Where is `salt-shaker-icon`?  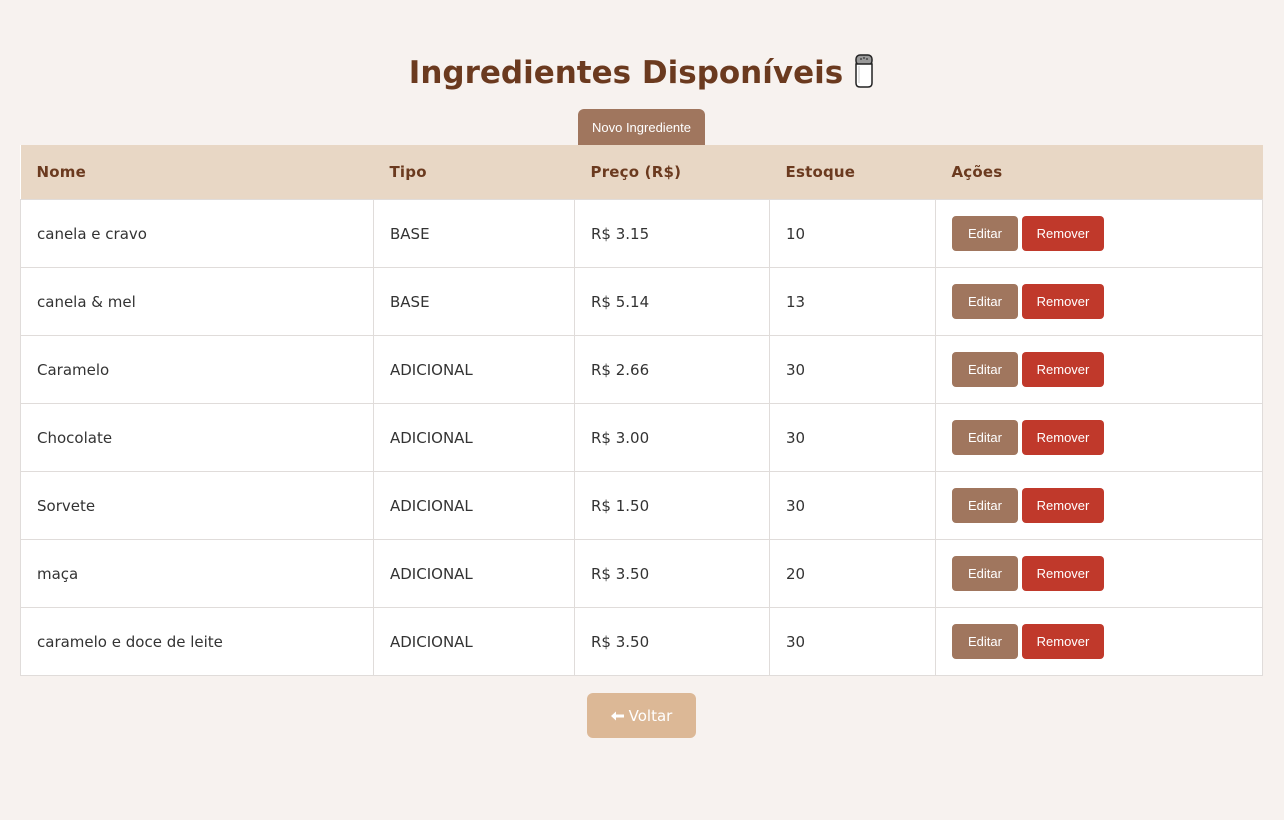 salt-shaker-icon is located at coordinates (864, 77).